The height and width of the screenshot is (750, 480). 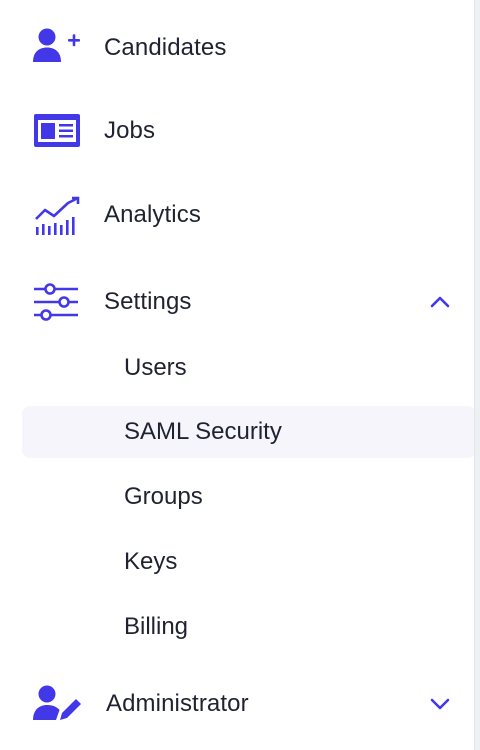 I want to click on nav-item-administrator: Administrator, so click(x=237, y=704).